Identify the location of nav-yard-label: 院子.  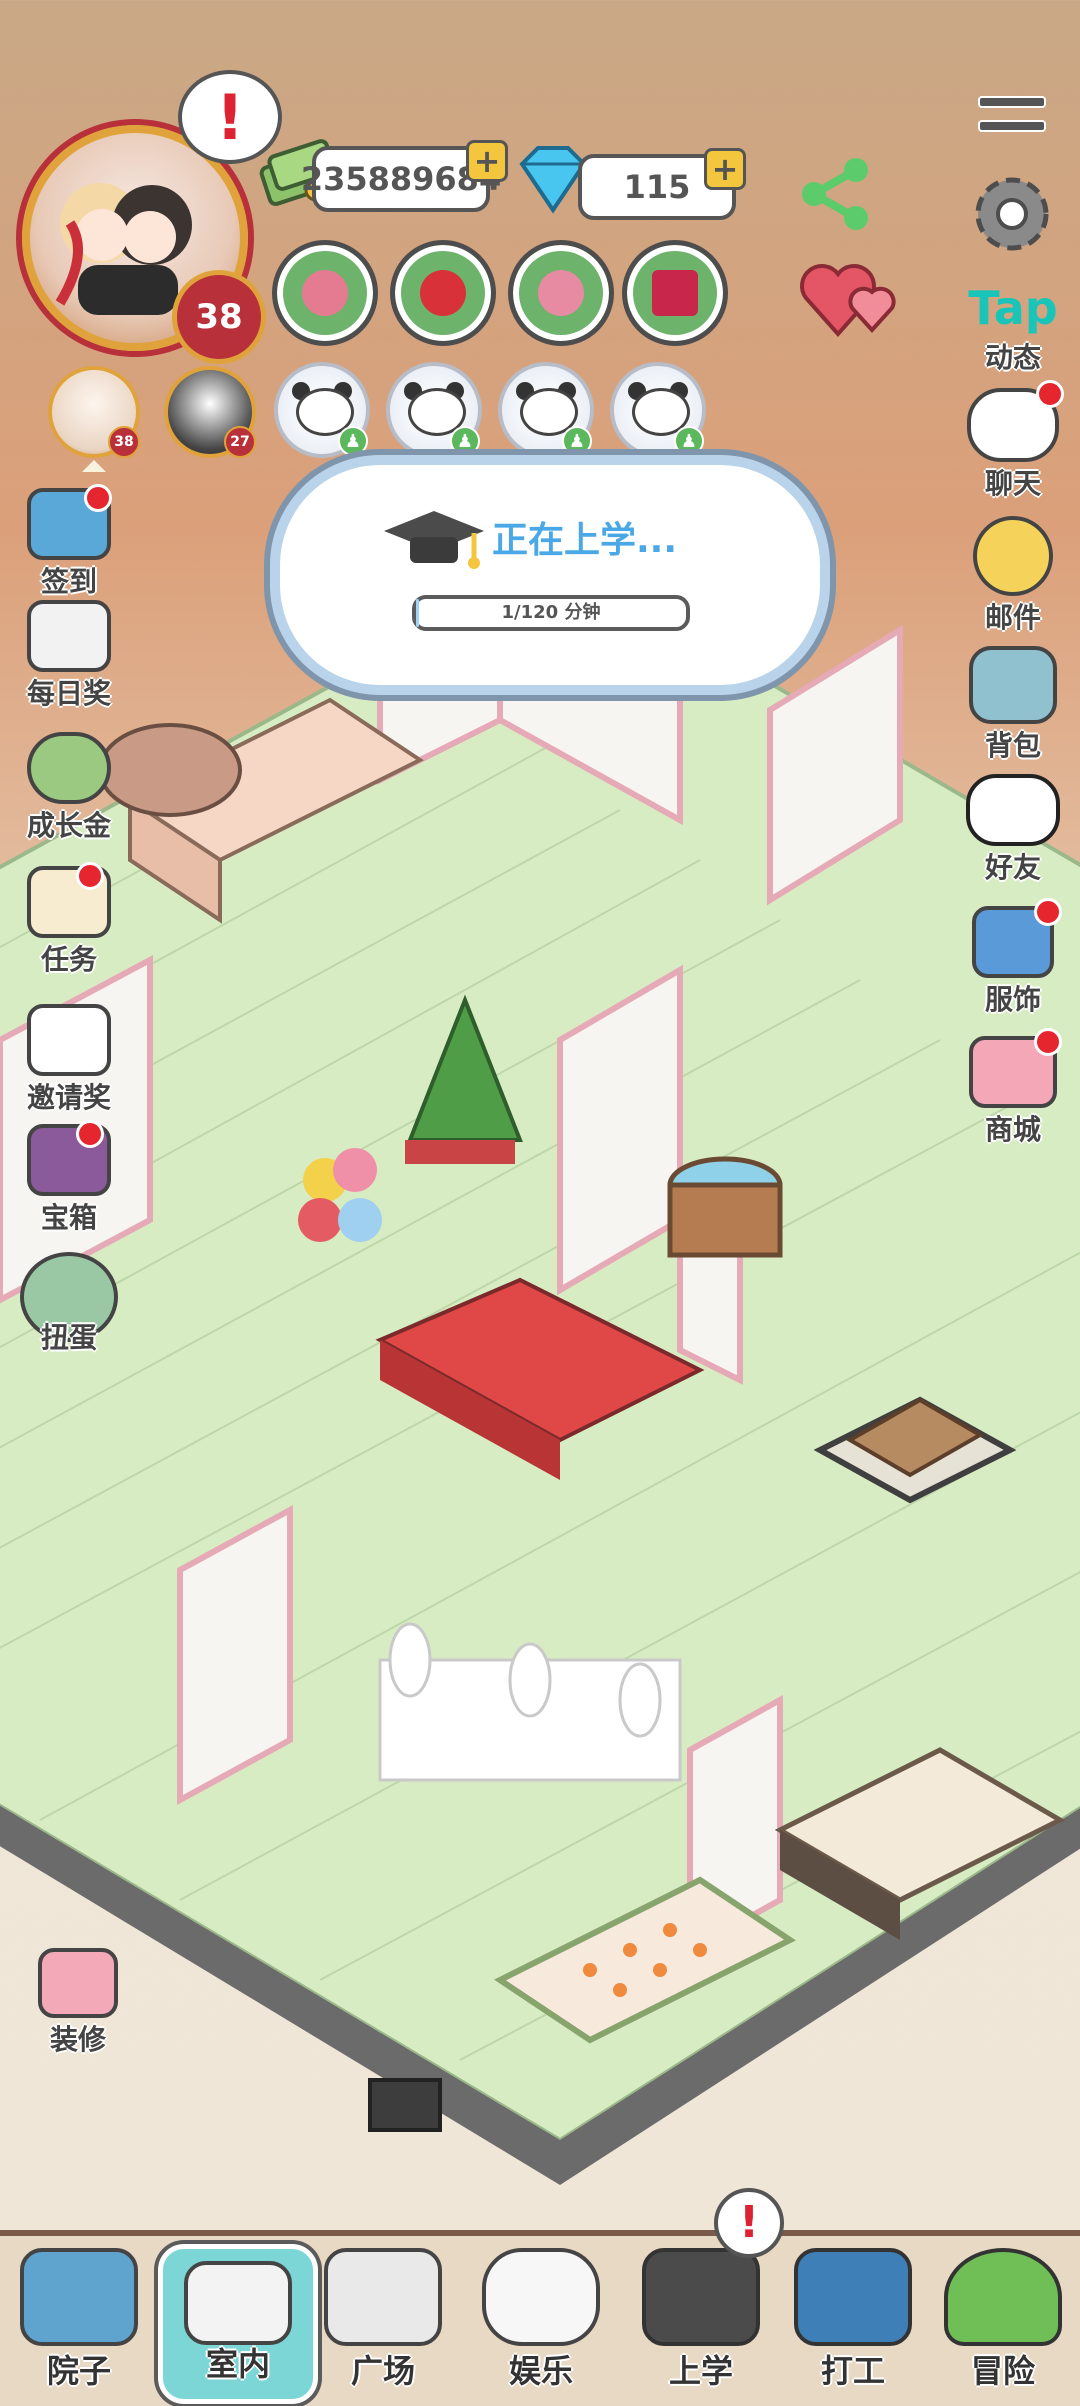
(78, 2371).